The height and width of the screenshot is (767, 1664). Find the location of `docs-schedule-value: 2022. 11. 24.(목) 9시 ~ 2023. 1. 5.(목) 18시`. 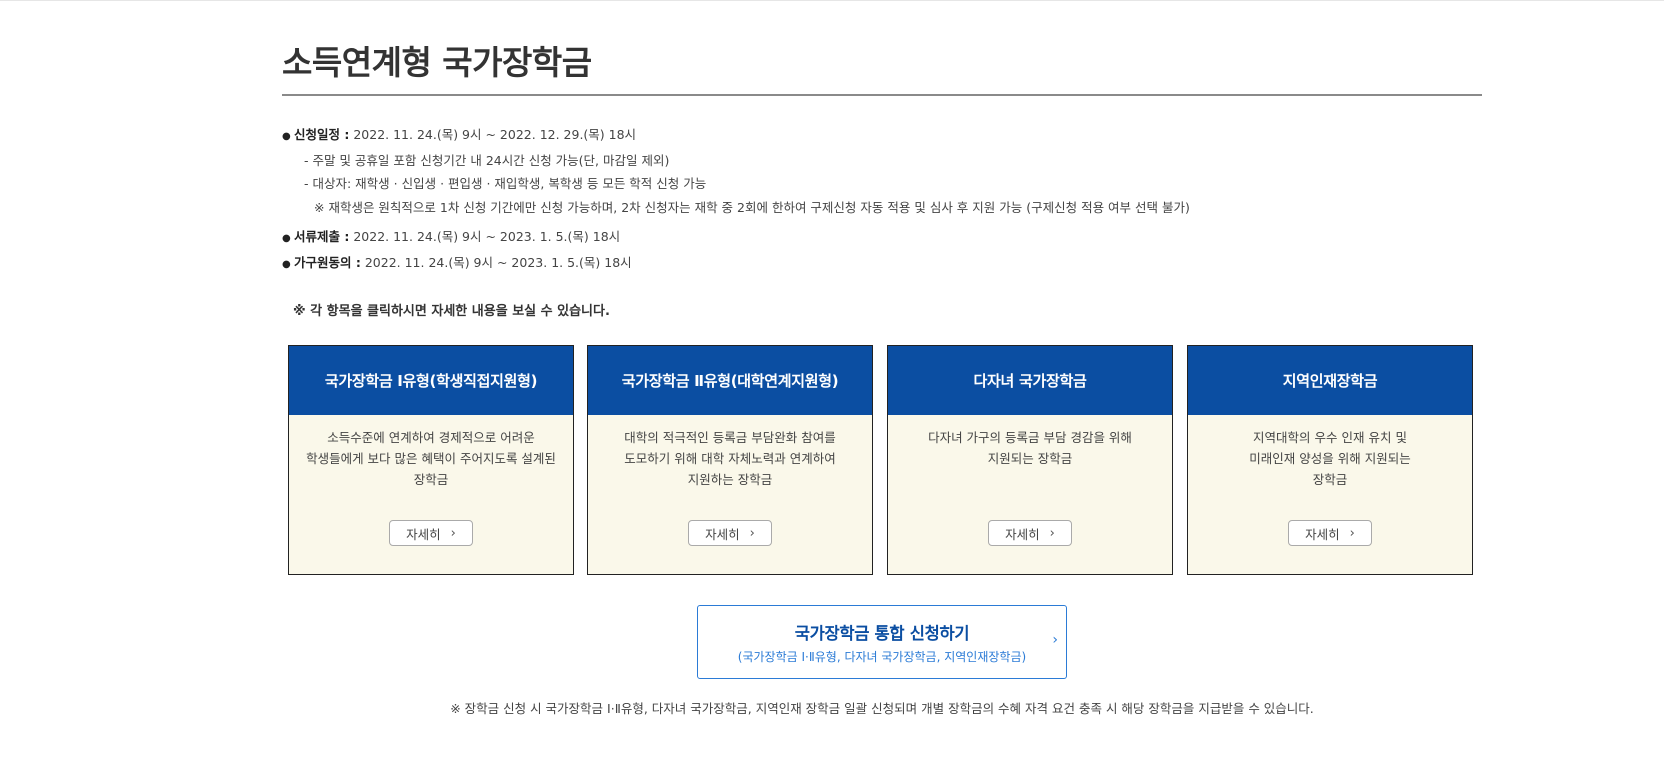

docs-schedule-value: 2022. 11. 24.(목) 9시 ~ 2023. 1. 5.(목) 18시 is located at coordinates (487, 236).